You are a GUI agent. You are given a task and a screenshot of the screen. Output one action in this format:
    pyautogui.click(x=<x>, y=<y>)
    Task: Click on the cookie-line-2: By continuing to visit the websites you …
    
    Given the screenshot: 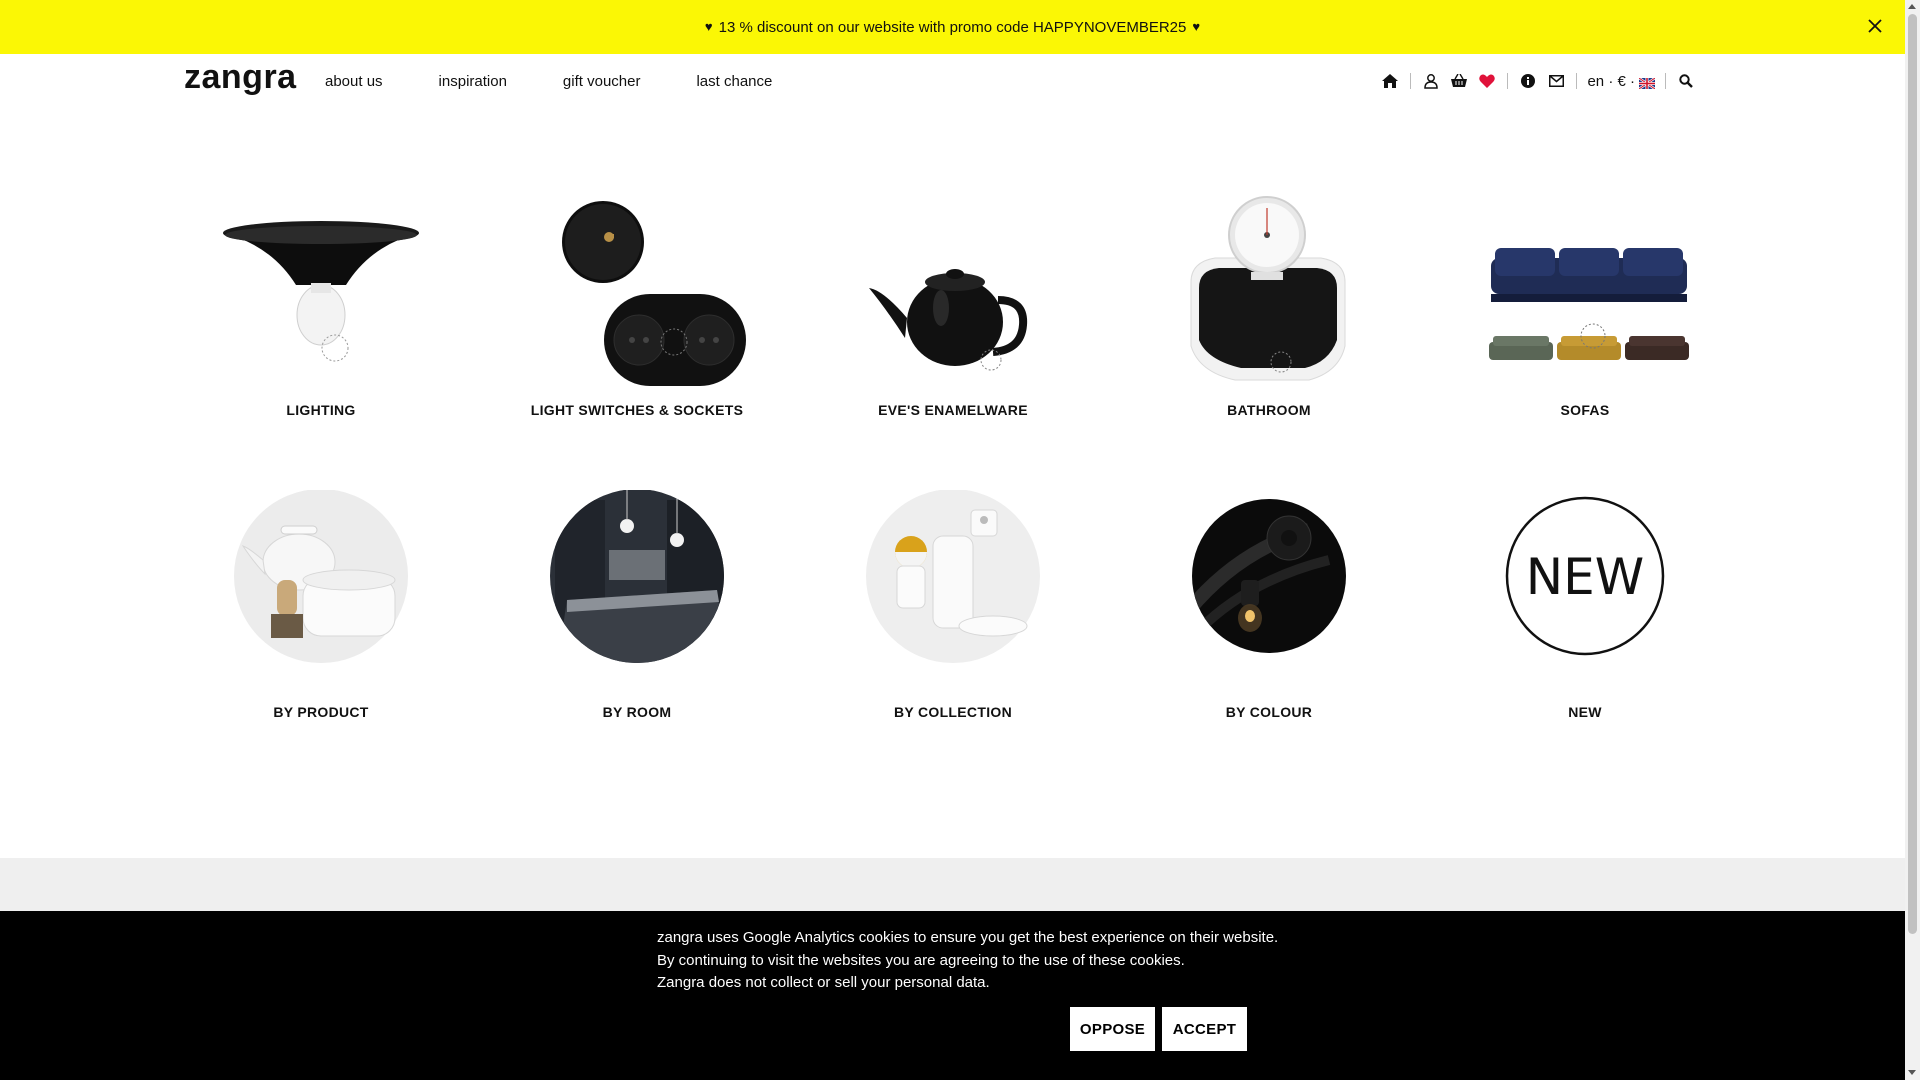 What is the action you would take?
    pyautogui.click(x=921, y=960)
    